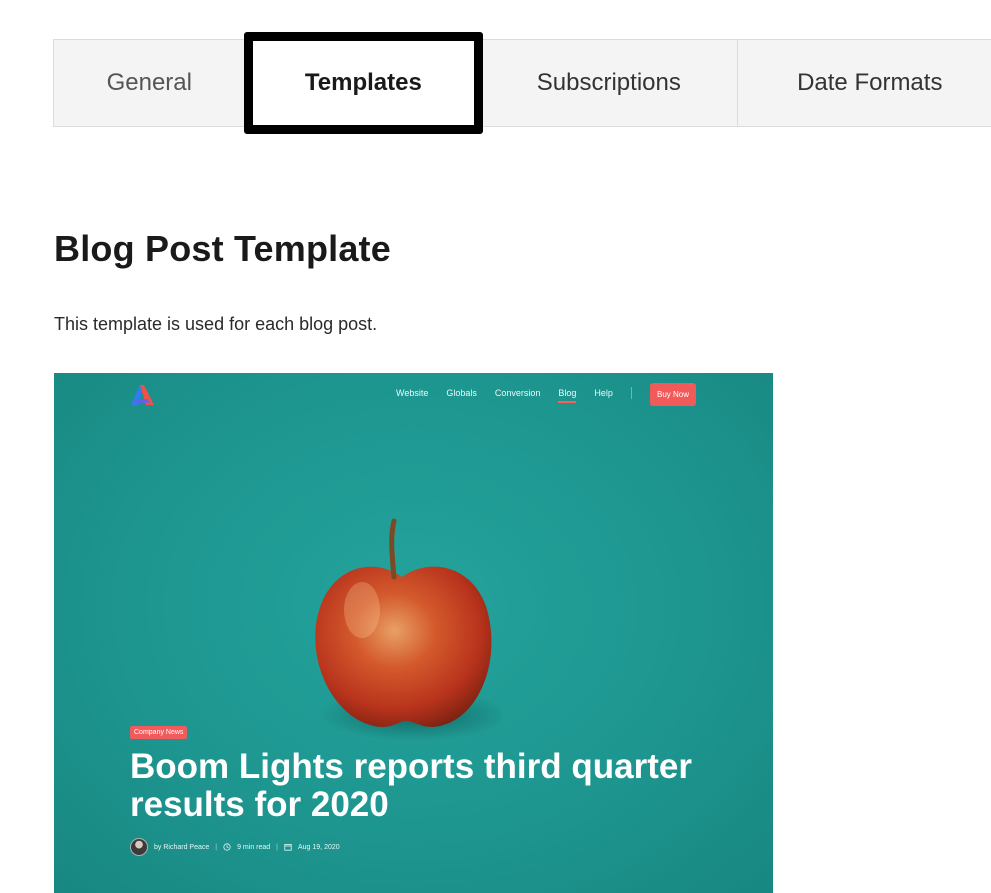 This screenshot has width=991, height=893. I want to click on tab-date-formats: Date Formats, so click(864, 83).